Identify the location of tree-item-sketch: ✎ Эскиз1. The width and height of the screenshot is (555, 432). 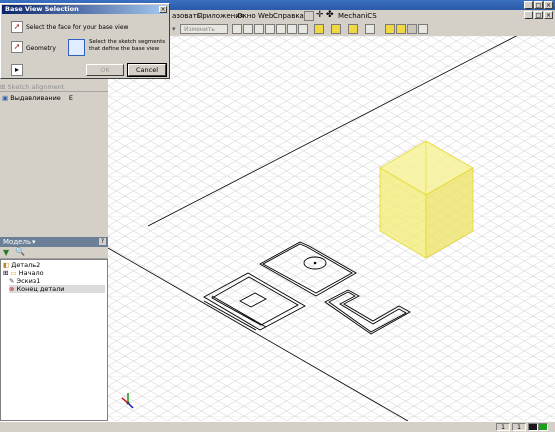
(24, 281).